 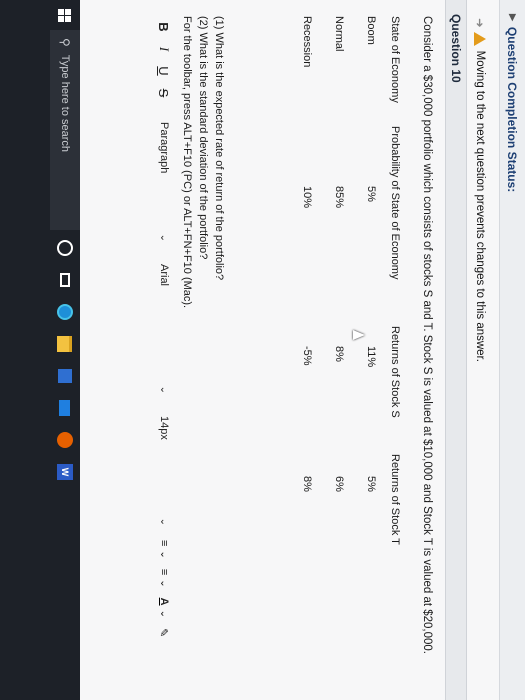 I want to click on windows-logo-icon, so click(x=65, y=15).